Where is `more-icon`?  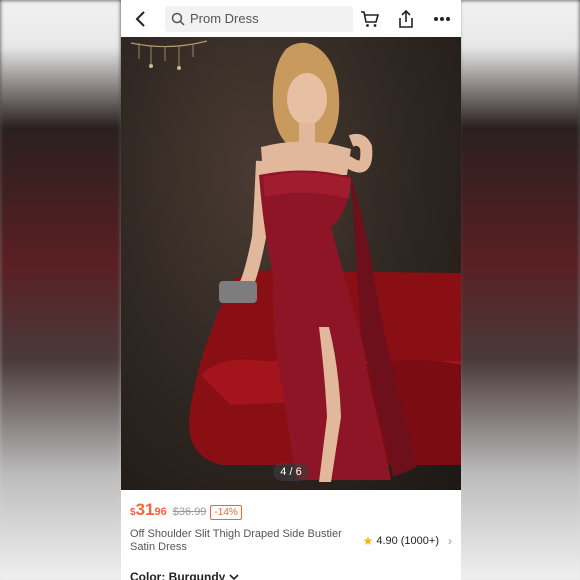 more-icon is located at coordinates (442, 18).